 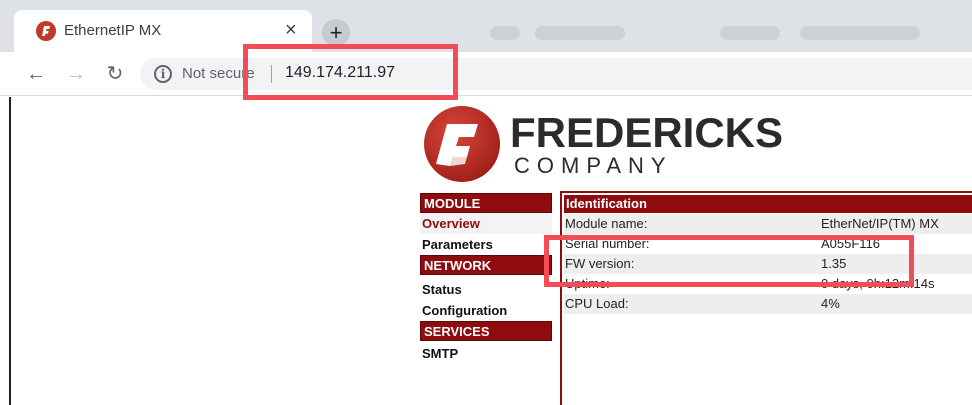 What do you see at coordinates (462, 144) in the screenshot?
I see `fredericks-logo-mark-icon` at bounding box center [462, 144].